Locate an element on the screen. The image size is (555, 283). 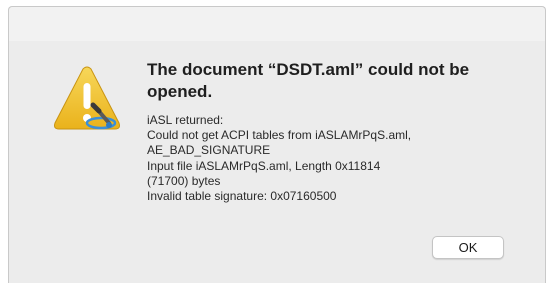
message-line: (71700) bytes is located at coordinates (184, 180).